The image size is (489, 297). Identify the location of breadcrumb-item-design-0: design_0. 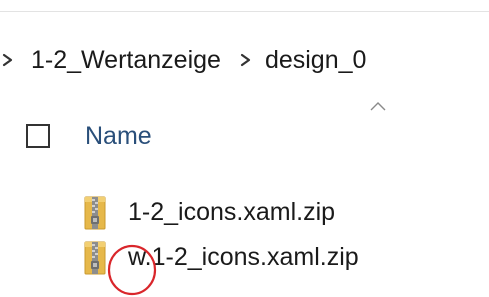
(315, 60).